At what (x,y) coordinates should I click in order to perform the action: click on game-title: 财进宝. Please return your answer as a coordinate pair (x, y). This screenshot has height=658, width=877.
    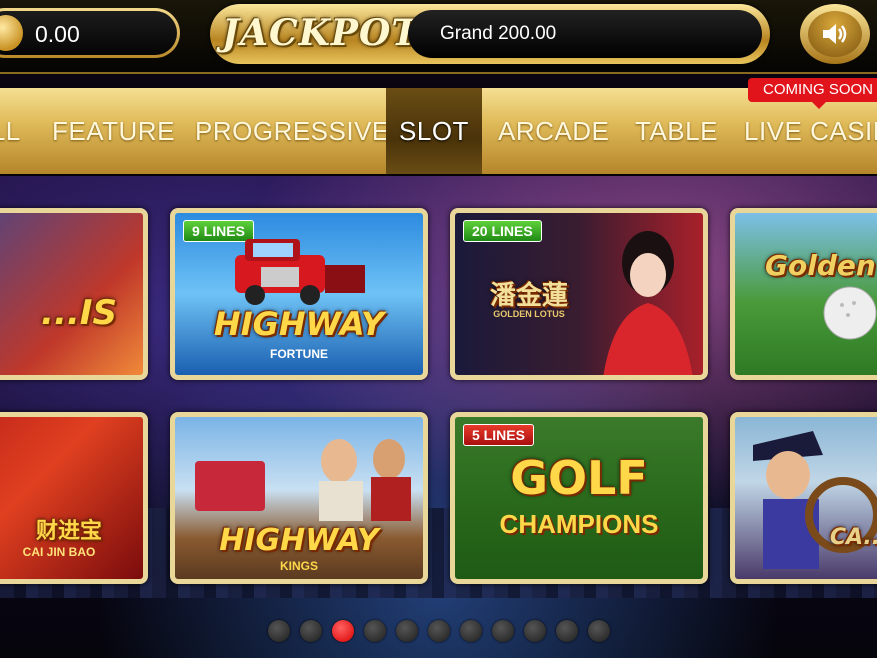
    Looking at the image, I should click on (68, 531).